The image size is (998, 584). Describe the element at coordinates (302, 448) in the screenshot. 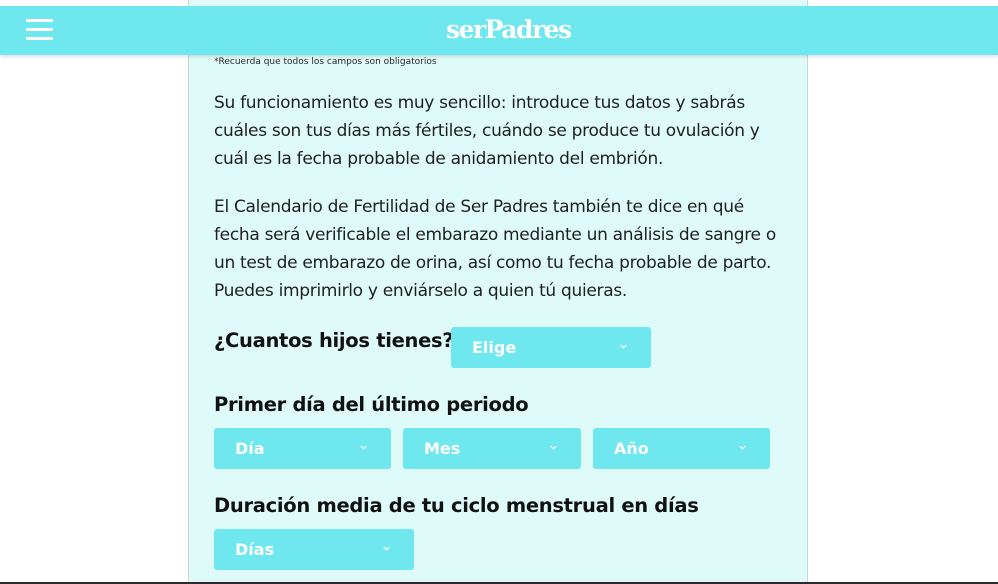

I see `day-select: Día` at that location.